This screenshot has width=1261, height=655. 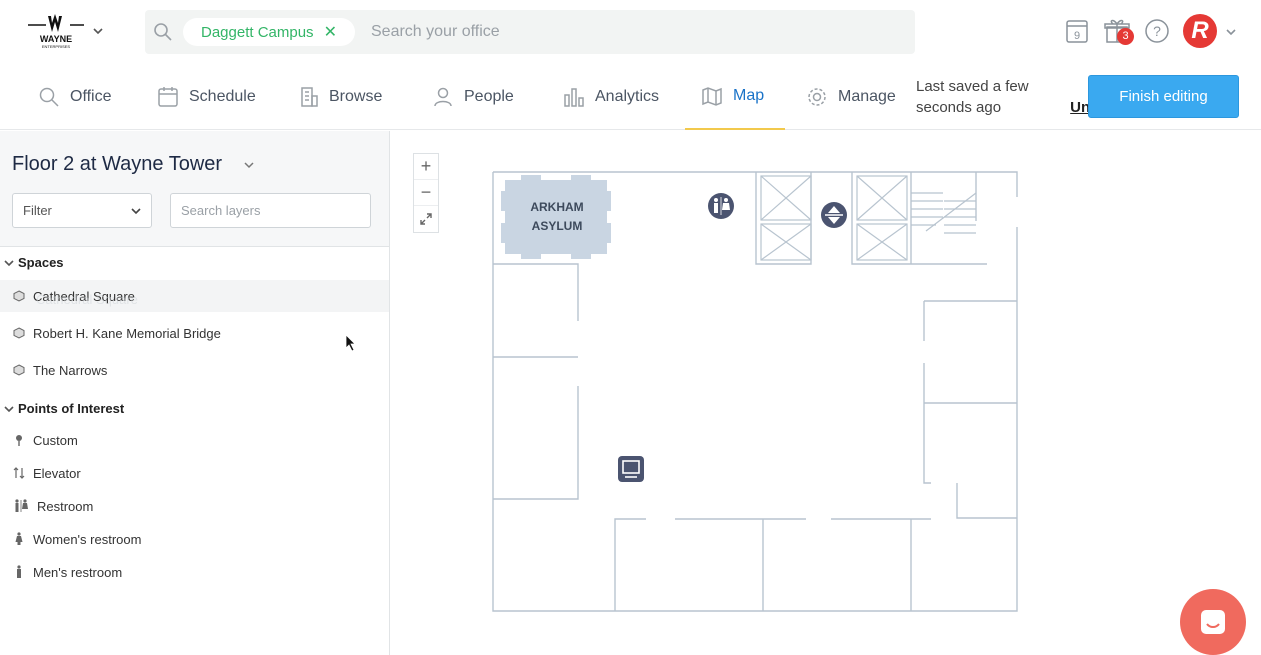 What do you see at coordinates (194, 572) in the screenshot?
I see `list-item: Men's restroom` at bounding box center [194, 572].